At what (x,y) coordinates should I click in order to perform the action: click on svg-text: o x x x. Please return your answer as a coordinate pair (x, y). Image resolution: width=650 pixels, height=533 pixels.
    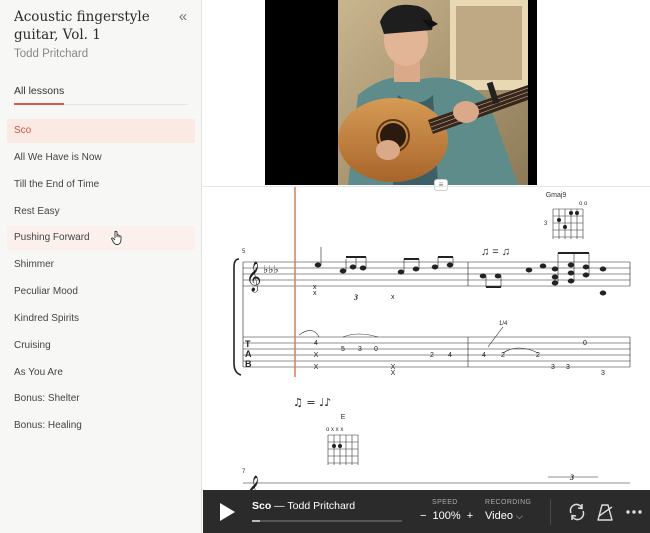
    Looking at the image, I should click on (334, 430).